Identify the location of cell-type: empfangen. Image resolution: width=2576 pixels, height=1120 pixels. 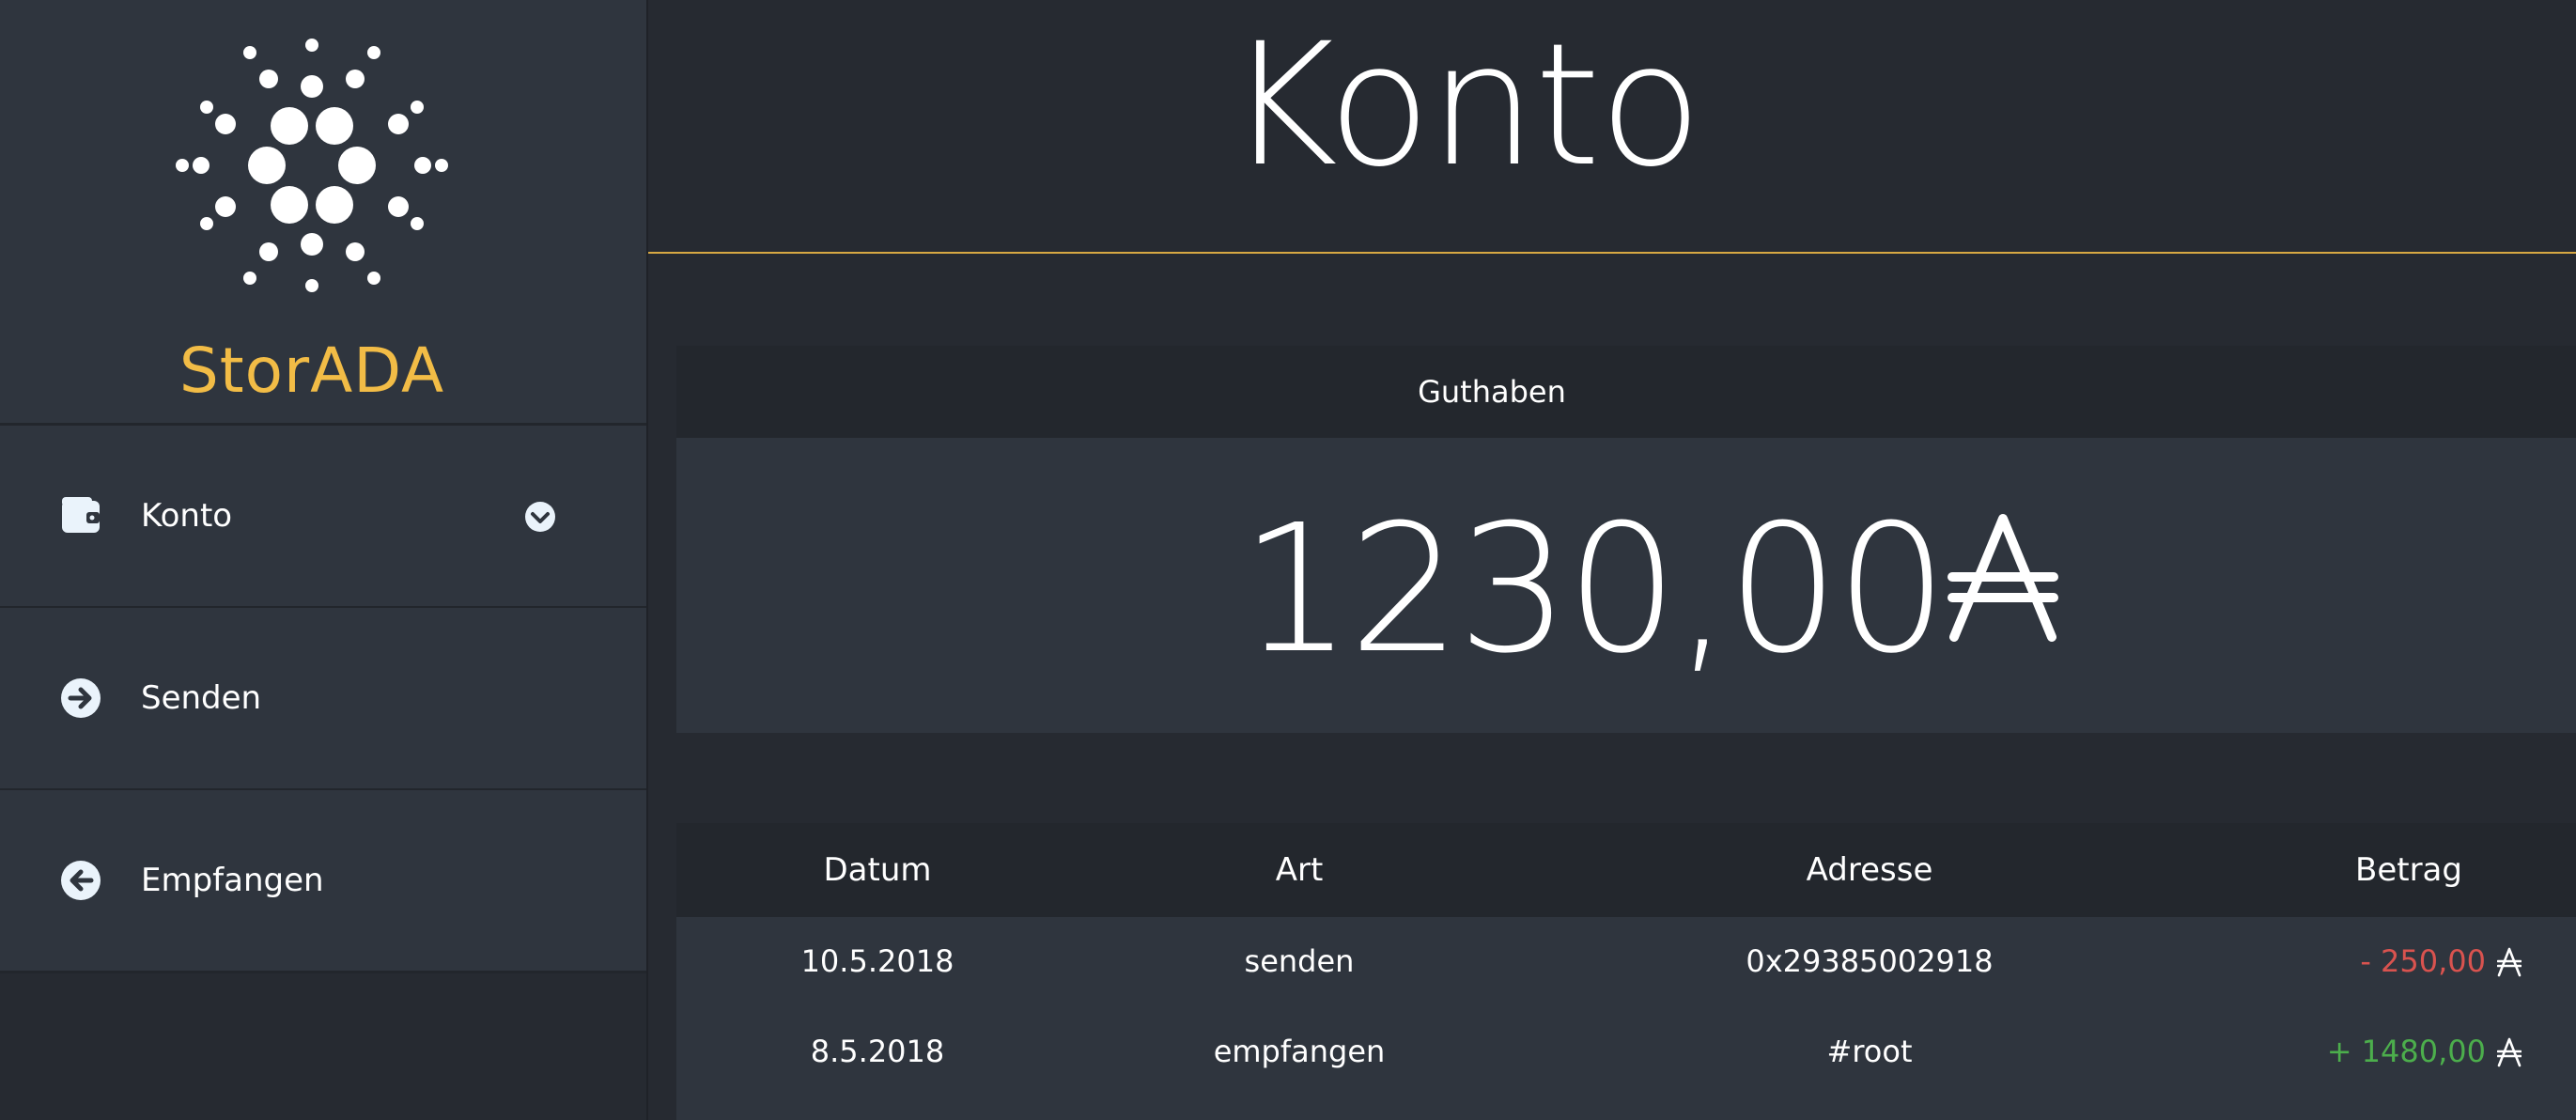
(1299, 1051).